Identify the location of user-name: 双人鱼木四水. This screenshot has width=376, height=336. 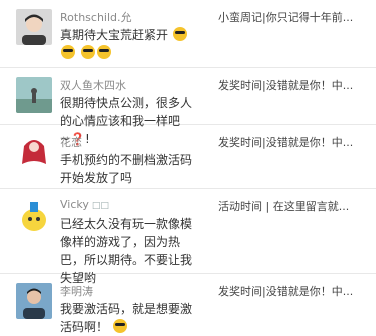
(93, 85).